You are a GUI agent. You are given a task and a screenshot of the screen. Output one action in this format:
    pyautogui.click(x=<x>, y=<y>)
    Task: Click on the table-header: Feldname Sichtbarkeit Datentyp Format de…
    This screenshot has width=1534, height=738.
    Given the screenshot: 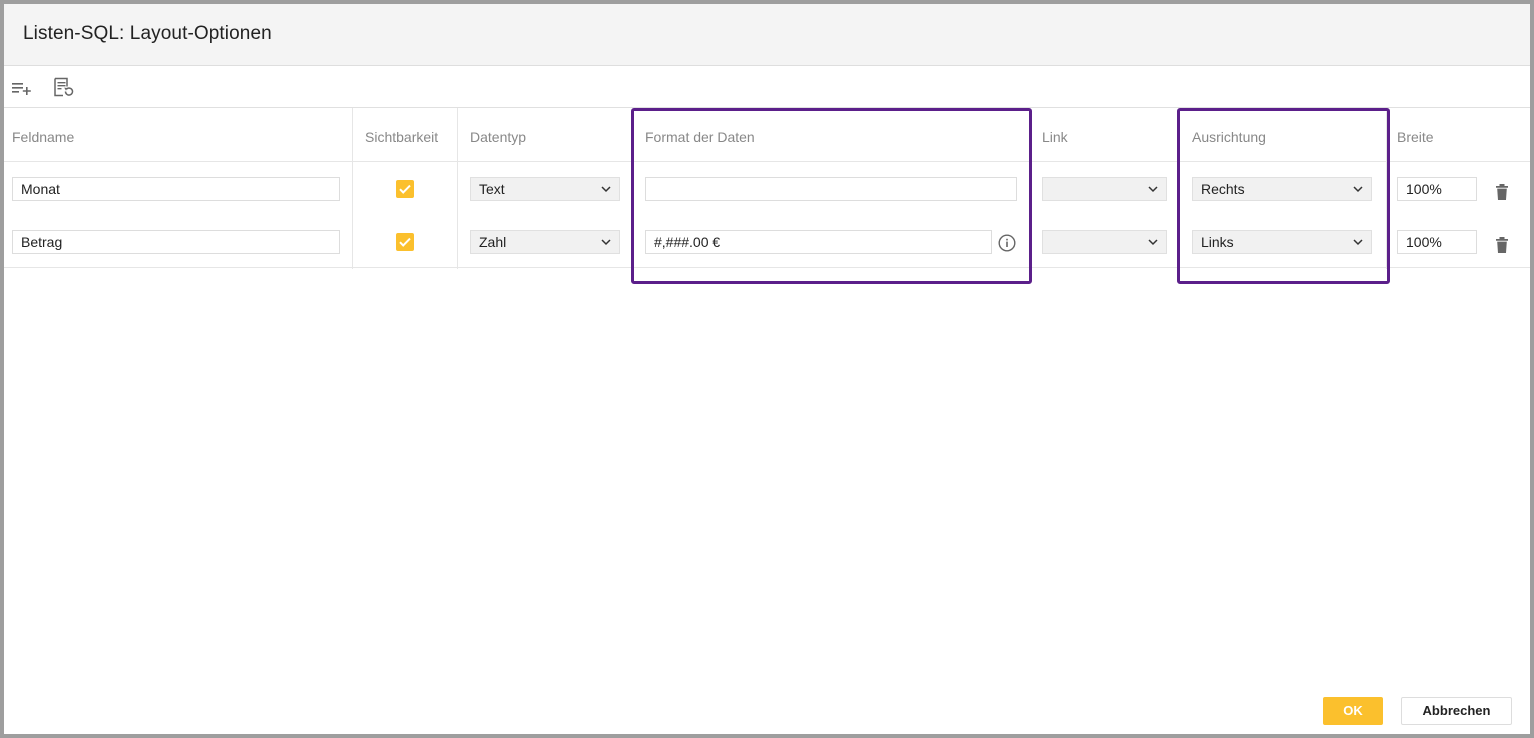 What is the action you would take?
    pyautogui.click(x=767, y=135)
    